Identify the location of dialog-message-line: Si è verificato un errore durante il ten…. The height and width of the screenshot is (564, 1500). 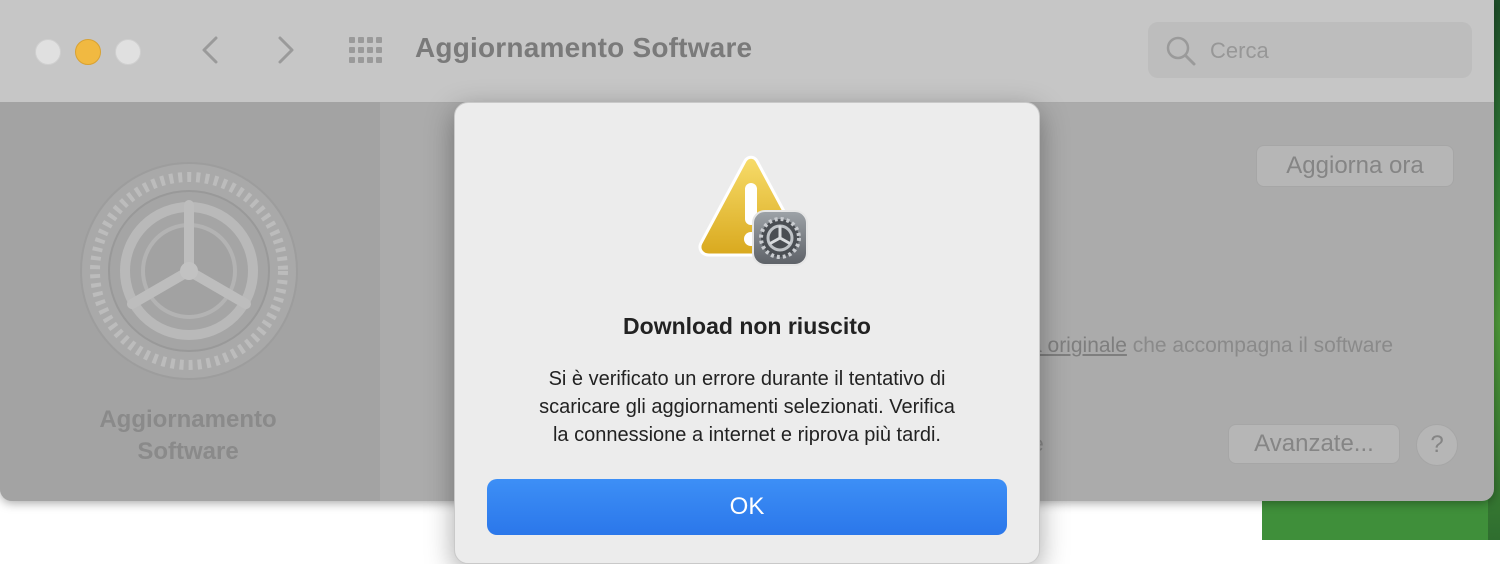
(747, 379).